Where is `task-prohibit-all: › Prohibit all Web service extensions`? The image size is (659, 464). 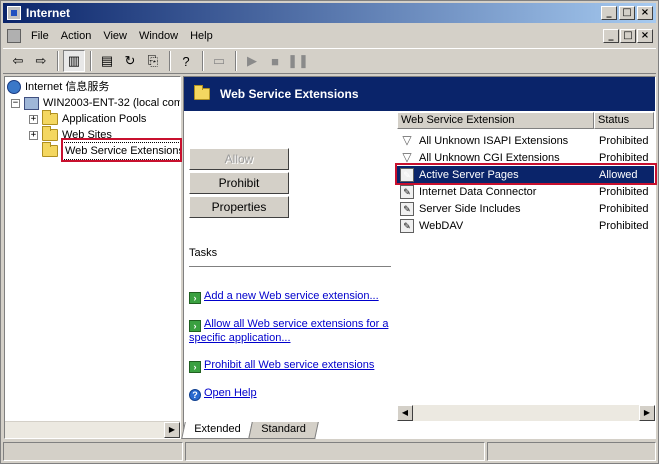 task-prohibit-all: › Prohibit all Web service extensions is located at coordinates (294, 366).